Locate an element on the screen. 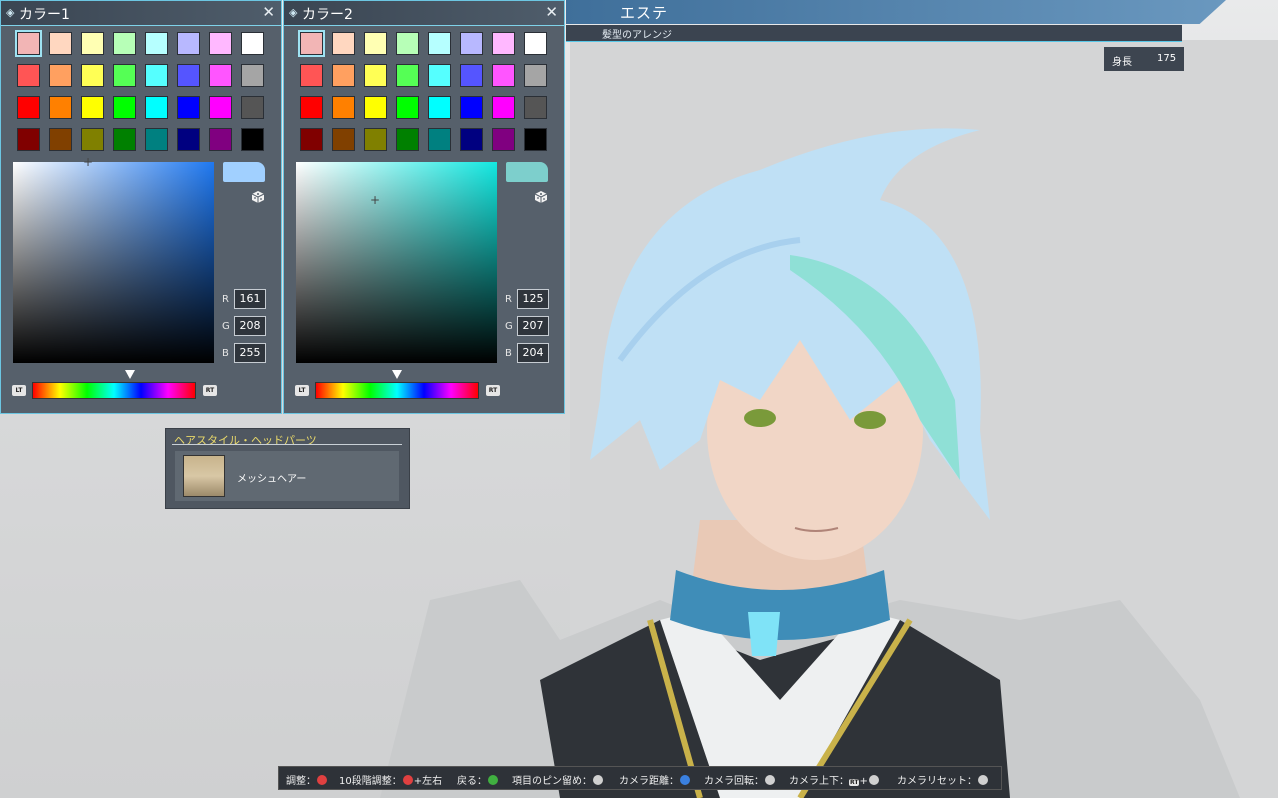 The image size is (1278, 798). channel-value-b: 255 is located at coordinates (250, 353).